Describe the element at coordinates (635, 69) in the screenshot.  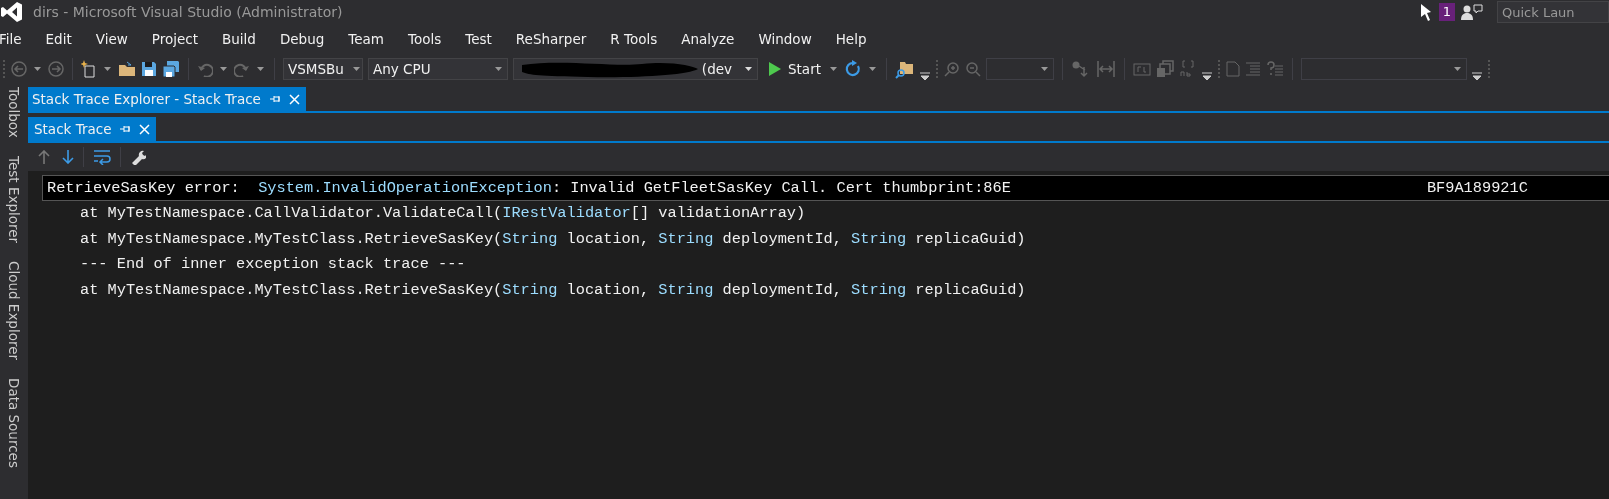
I see `configuration-dropdown: (dev` at that location.